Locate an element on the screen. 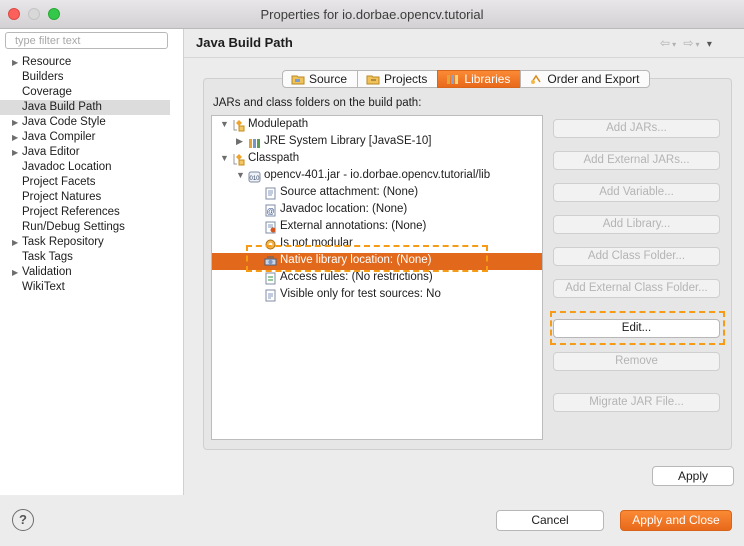 The image size is (744, 546). tab-order-and-export: Order and Export is located at coordinates (585, 79).